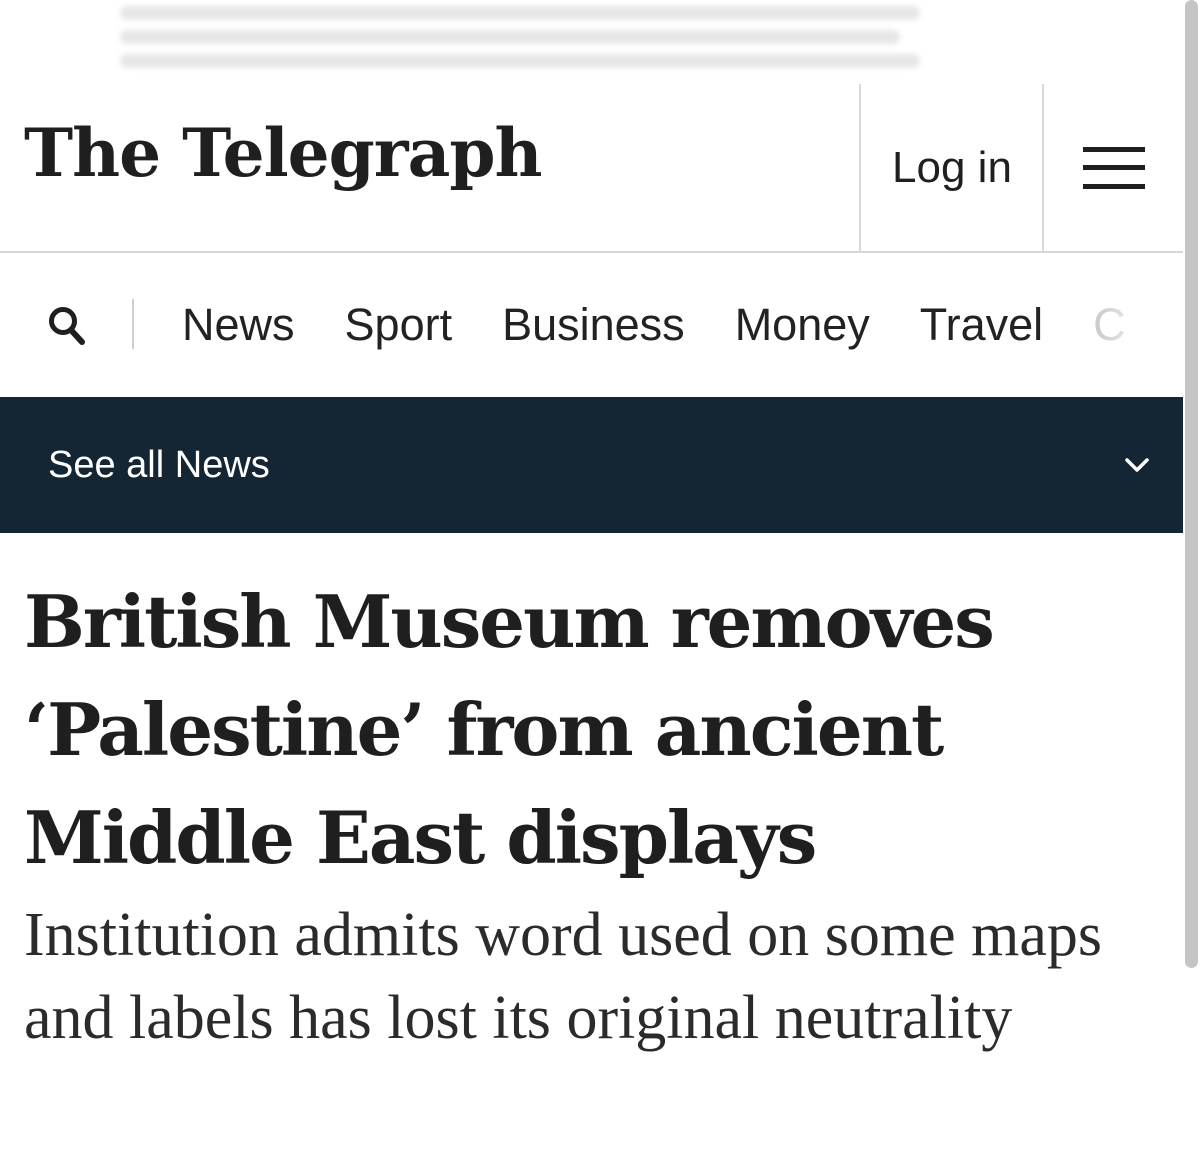 The image size is (1200, 1151). I want to click on nav-fade-overlay, so click(1138, 325).